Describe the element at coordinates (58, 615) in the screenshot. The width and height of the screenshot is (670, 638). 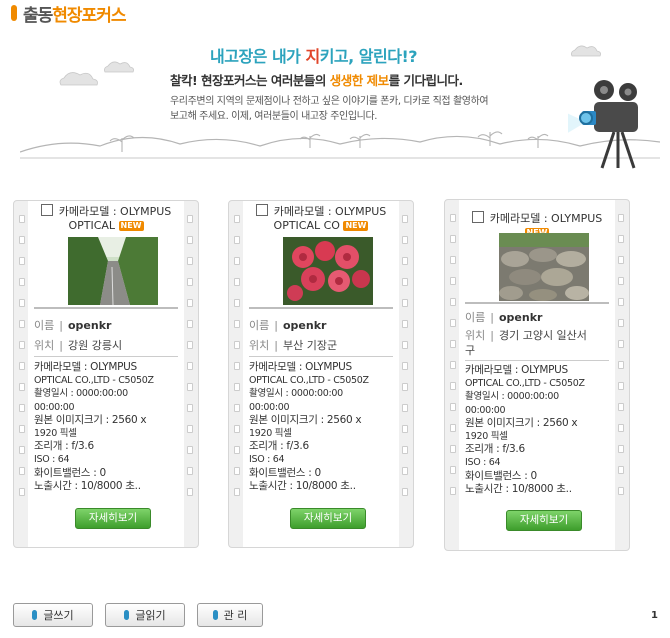
I see `write-button-label: 글쓰기` at that location.